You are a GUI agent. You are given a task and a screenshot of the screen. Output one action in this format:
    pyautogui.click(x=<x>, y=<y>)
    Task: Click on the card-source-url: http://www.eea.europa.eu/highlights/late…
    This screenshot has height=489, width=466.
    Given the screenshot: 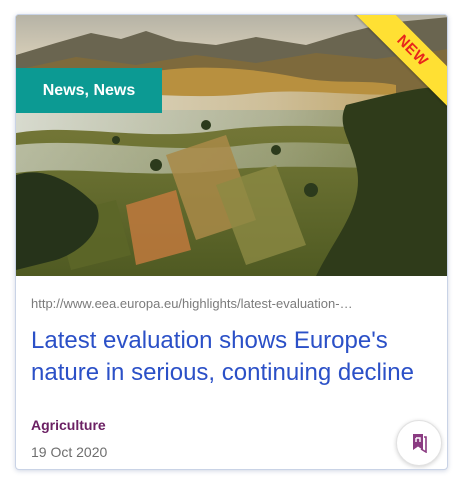 What is the action you would take?
    pyautogui.click(x=232, y=303)
    